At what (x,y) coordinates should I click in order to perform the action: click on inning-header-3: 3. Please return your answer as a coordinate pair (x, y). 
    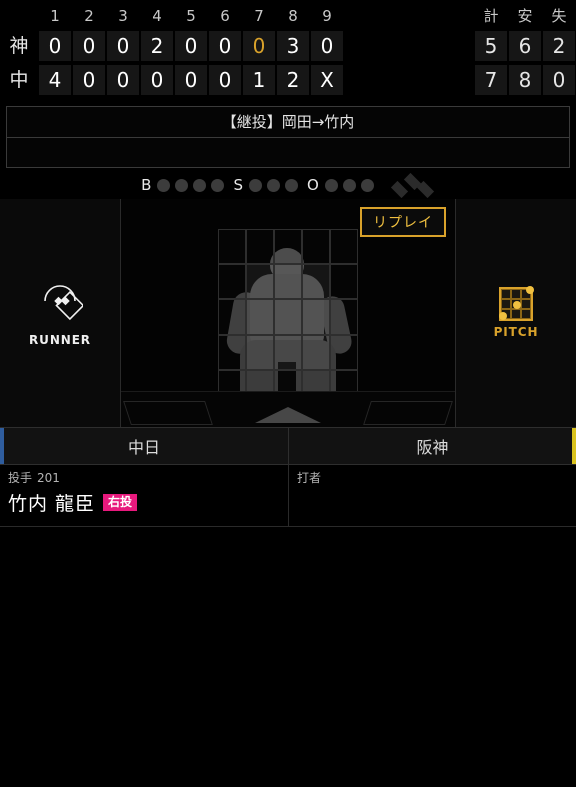
    Looking at the image, I should click on (123, 16).